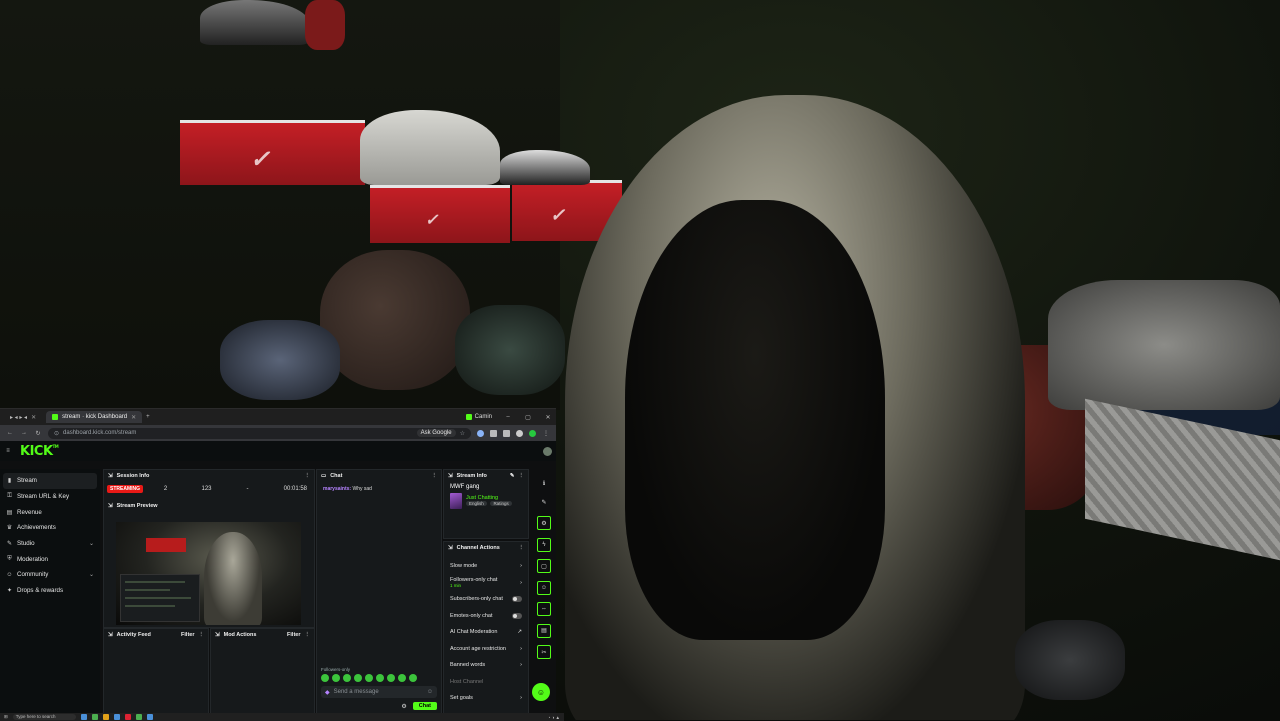 The image size is (1280, 721). I want to click on kick-logo: KICKTM, so click(39, 451).